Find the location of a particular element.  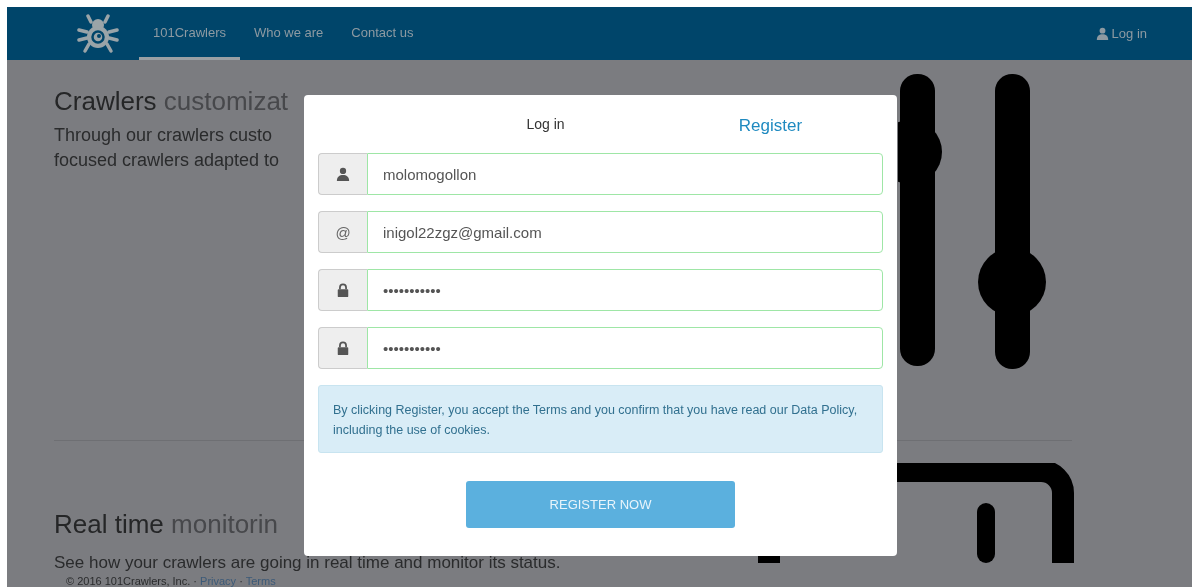

user-field: molomogollon is located at coordinates (625, 174).